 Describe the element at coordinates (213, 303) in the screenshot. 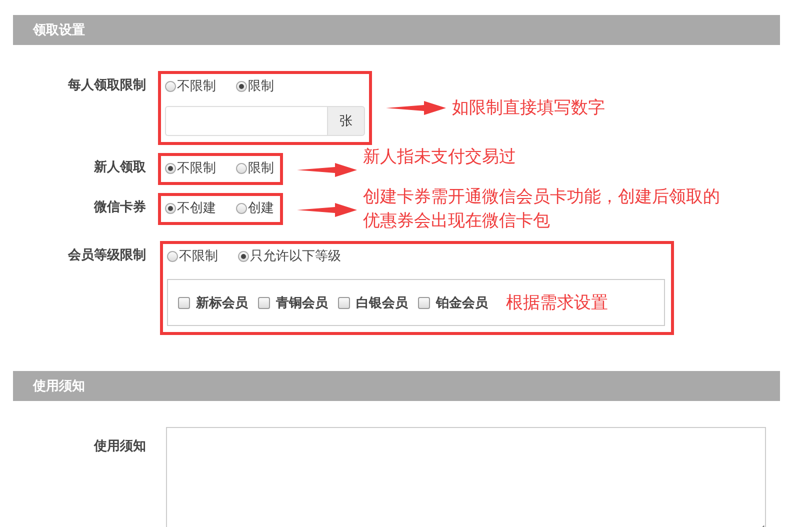

I see `level-checkbox: 新标会员` at that location.